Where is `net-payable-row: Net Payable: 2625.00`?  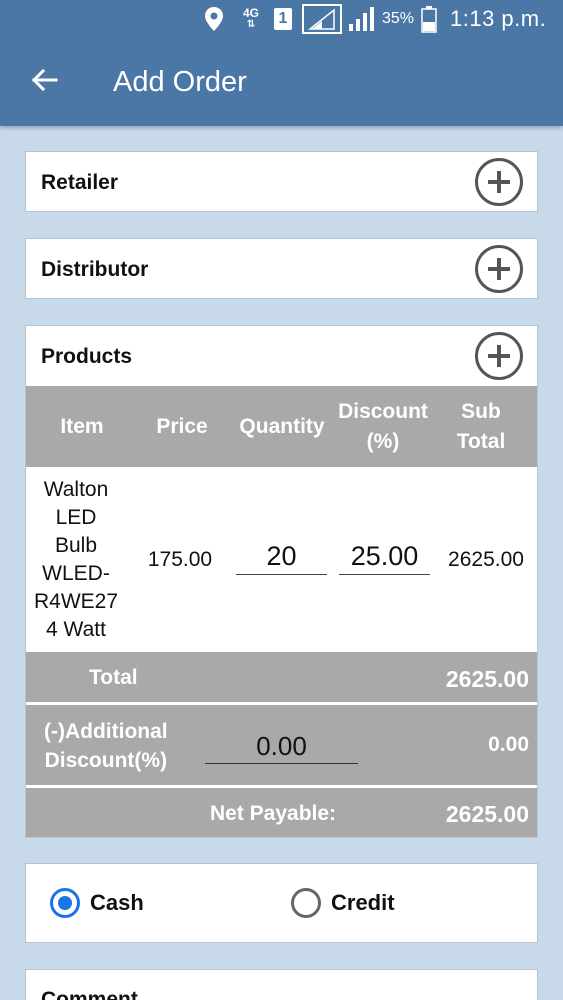 net-payable-row: Net Payable: 2625.00 is located at coordinates (281, 812).